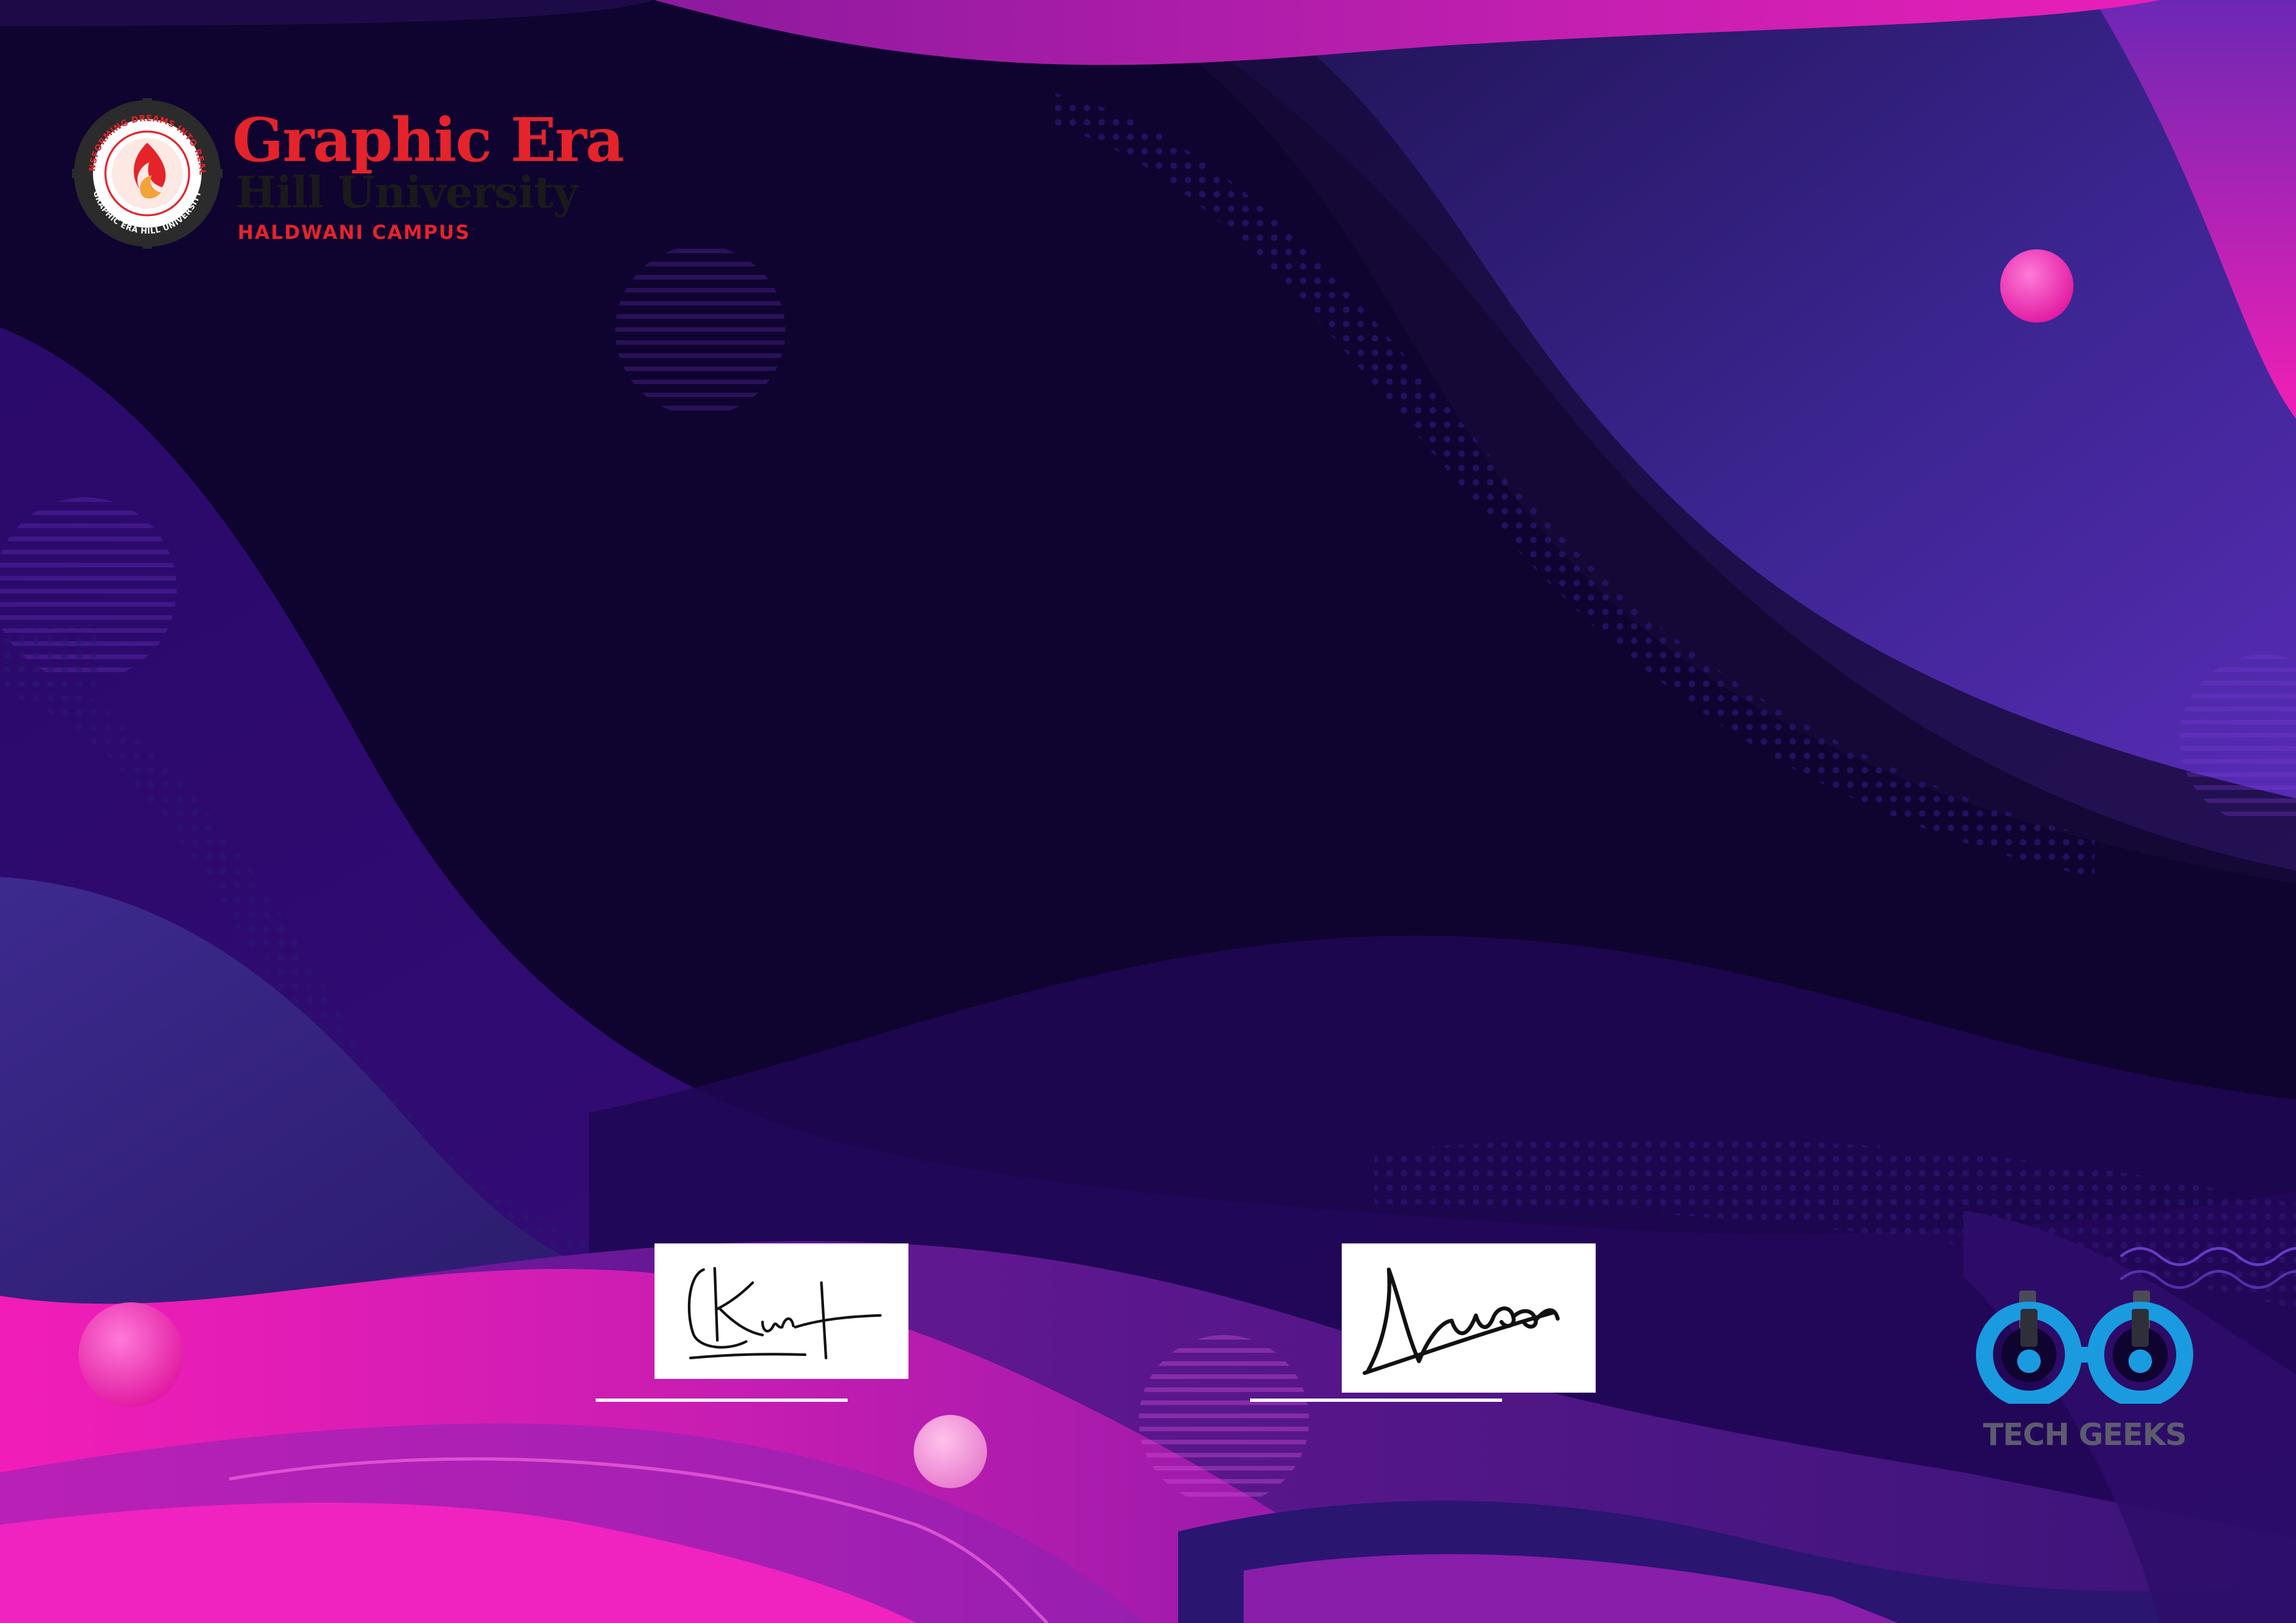 The height and width of the screenshot is (1623, 2296). What do you see at coordinates (407, 193) in the screenshot?
I see `university-subname: Hill University` at bounding box center [407, 193].